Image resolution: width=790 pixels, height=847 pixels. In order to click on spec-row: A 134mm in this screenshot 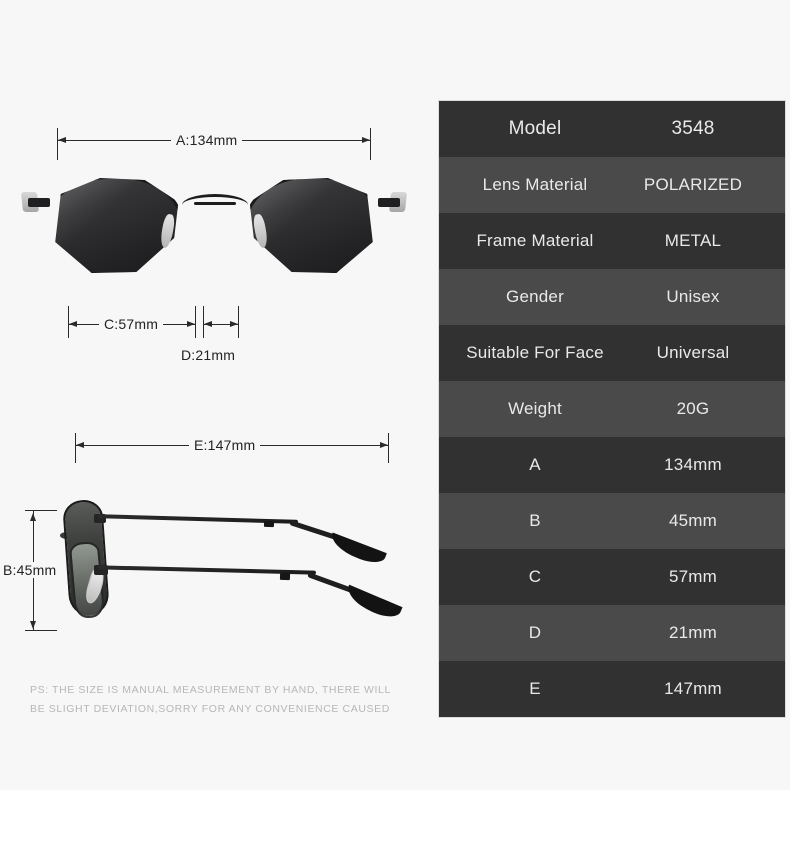, I will do `click(612, 465)`.